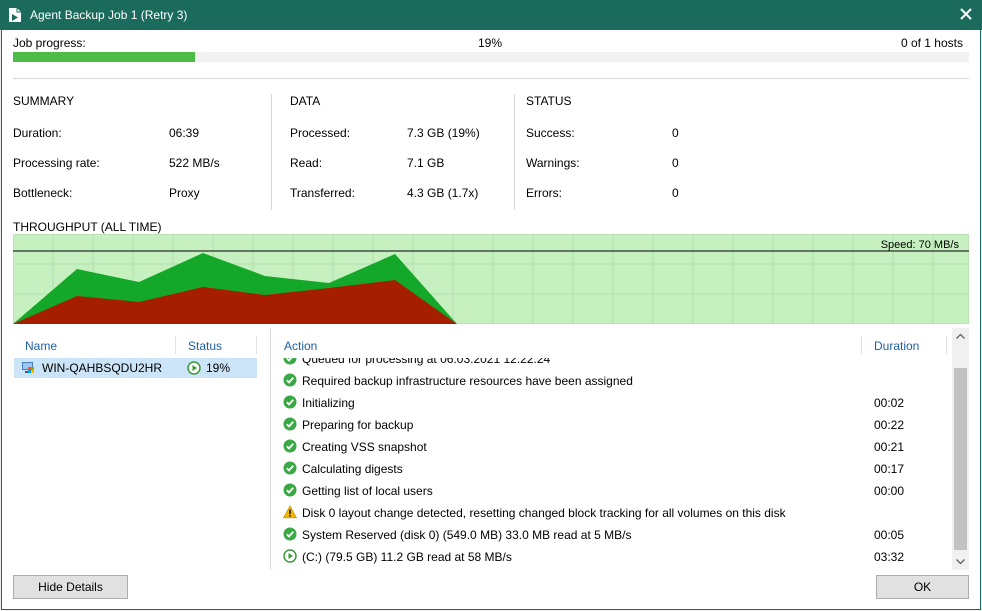 Image resolution: width=982 pixels, height=611 pixels. I want to click on log-scrollbar, so click(960, 449).